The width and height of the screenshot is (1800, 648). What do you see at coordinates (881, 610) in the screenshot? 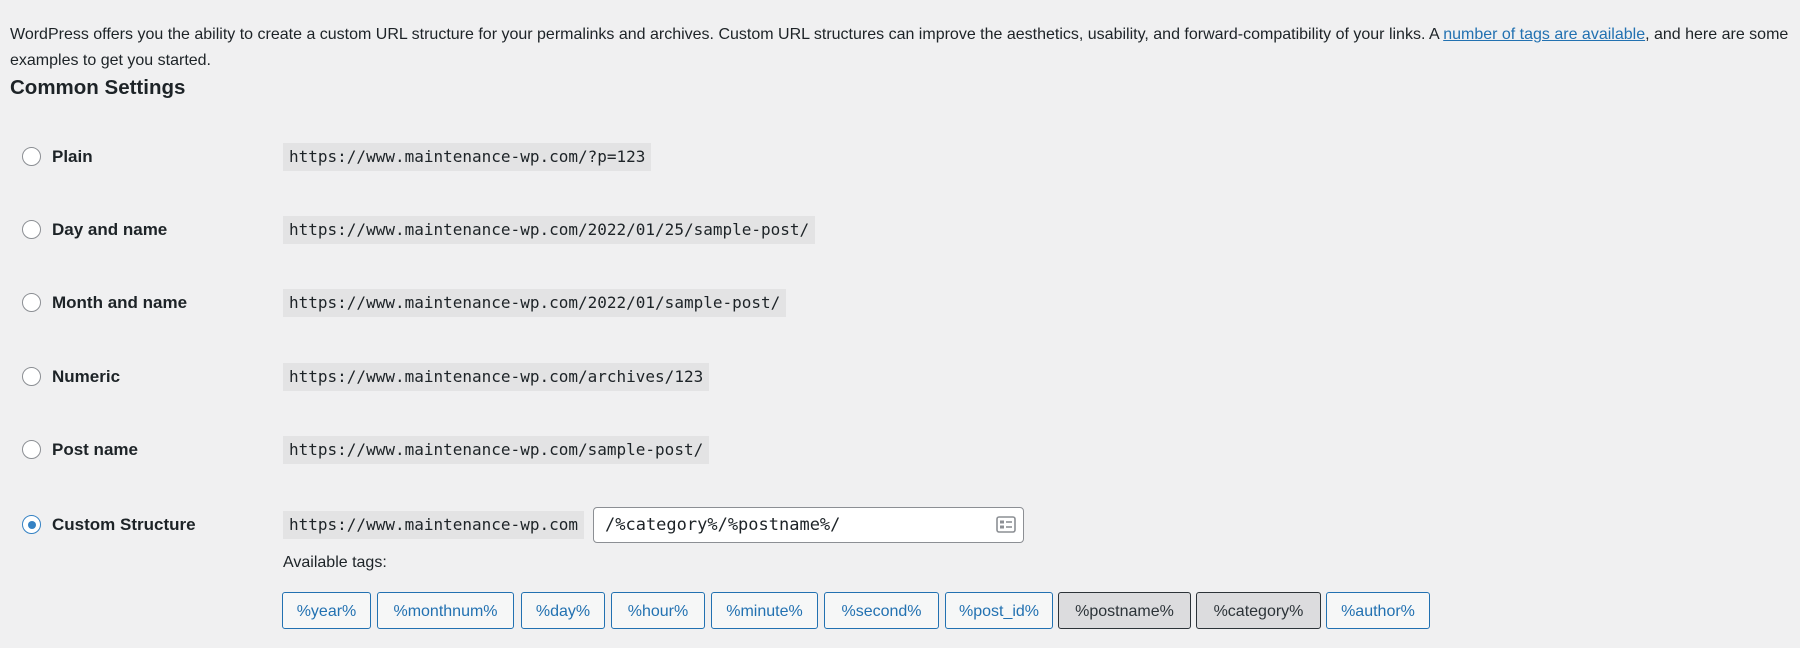
I see `tag-second-button: %second%` at bounding box center [881, 610].